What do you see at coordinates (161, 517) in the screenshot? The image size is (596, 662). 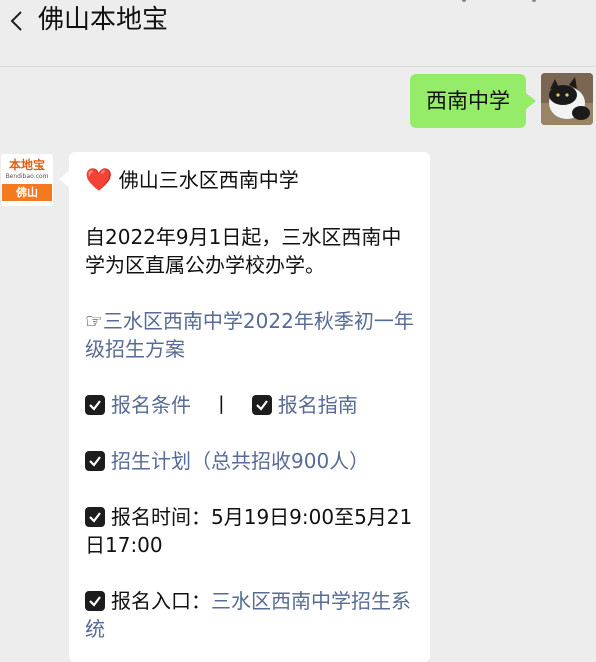 I see `time-label: 报名时间：` at bounding box center [161, 517].